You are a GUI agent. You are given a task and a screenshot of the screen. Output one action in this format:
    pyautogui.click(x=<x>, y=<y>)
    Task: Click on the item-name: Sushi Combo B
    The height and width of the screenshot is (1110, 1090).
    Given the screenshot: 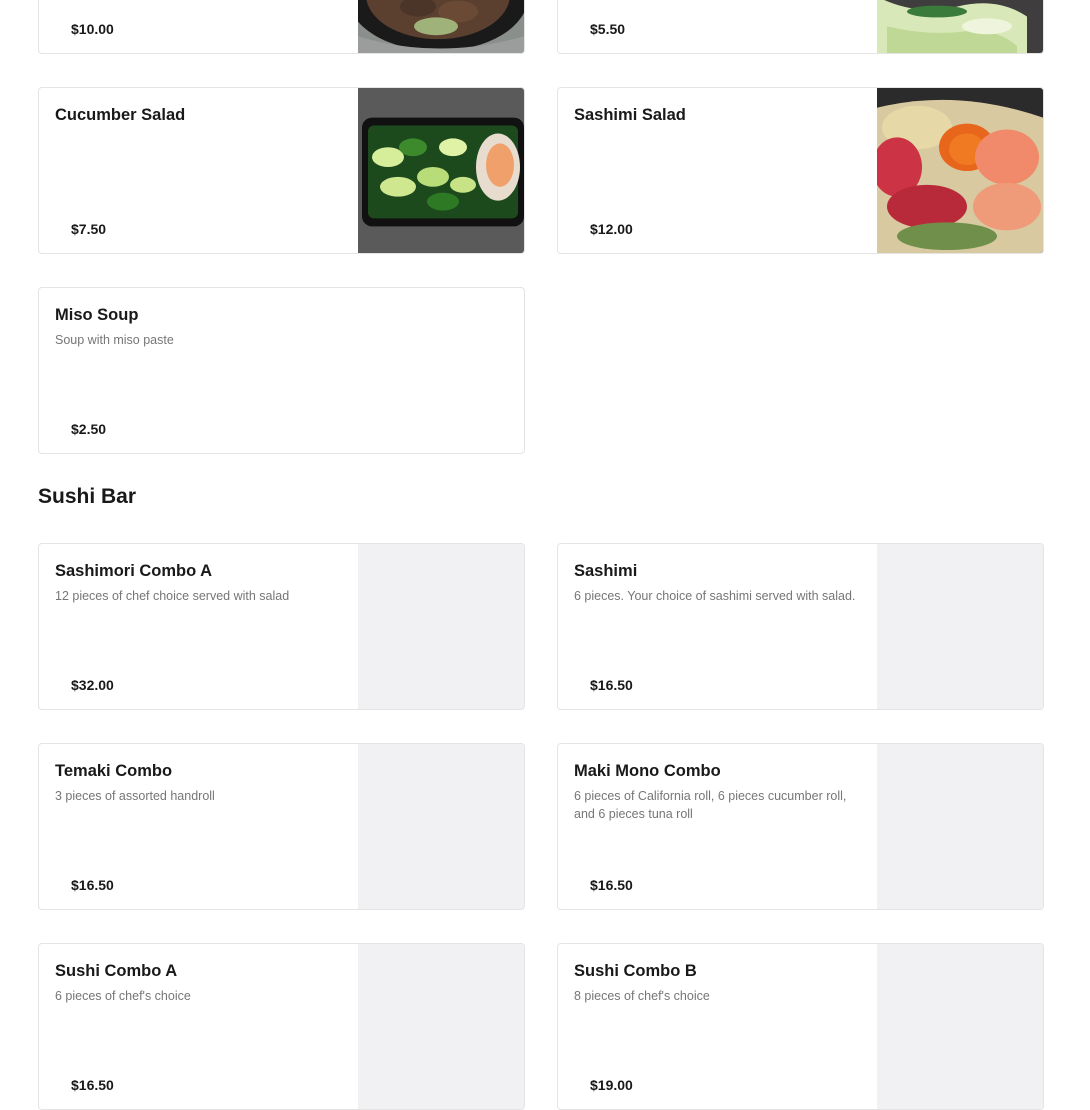 What is the action you would take?
    pyautogui.click(x=635, y=971)
    